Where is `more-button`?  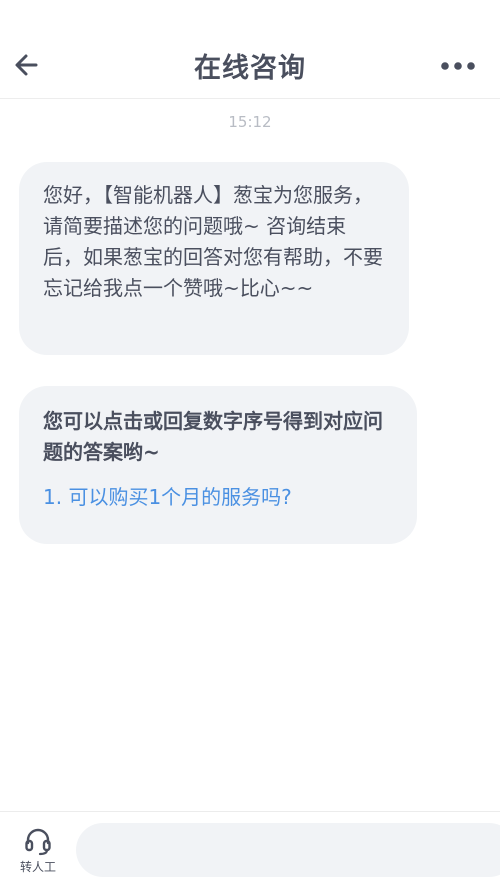 more-button is located at coordinates (460, 65).